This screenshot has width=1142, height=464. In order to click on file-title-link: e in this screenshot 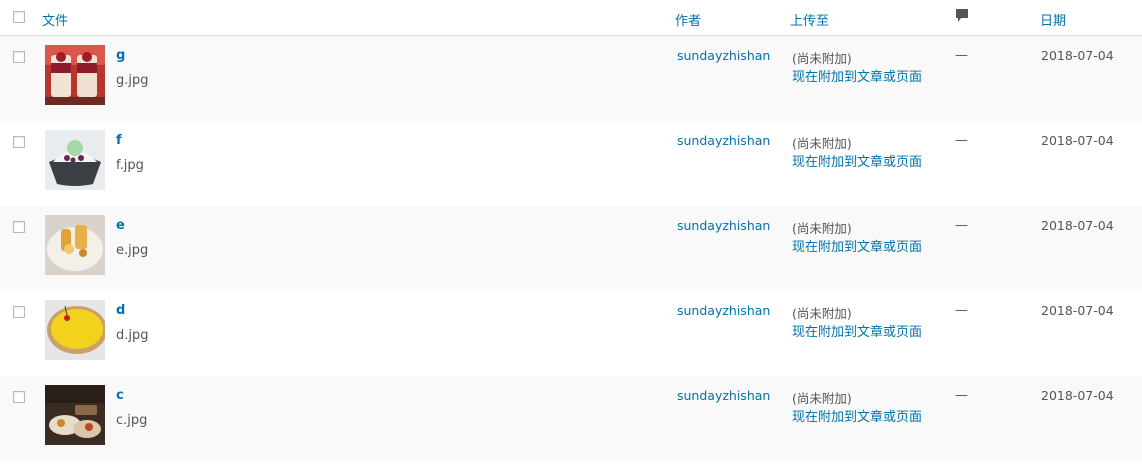, I will do `click(120, 225)`.